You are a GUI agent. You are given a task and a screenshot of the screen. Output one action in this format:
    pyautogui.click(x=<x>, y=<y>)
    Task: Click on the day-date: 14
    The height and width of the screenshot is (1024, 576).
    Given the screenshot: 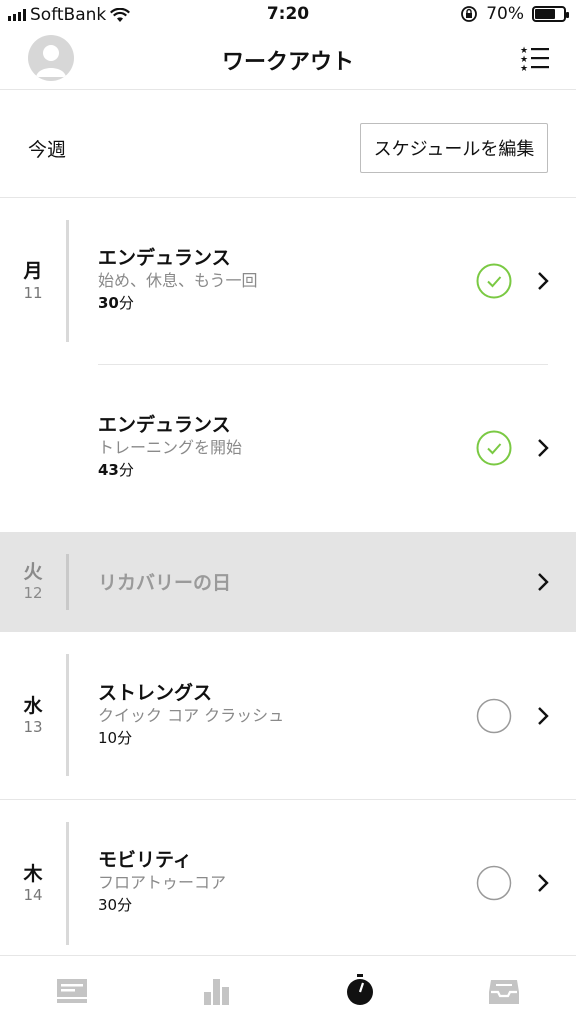 What is the action you would take?
    pyautogui.click(x=33, y=895)
    